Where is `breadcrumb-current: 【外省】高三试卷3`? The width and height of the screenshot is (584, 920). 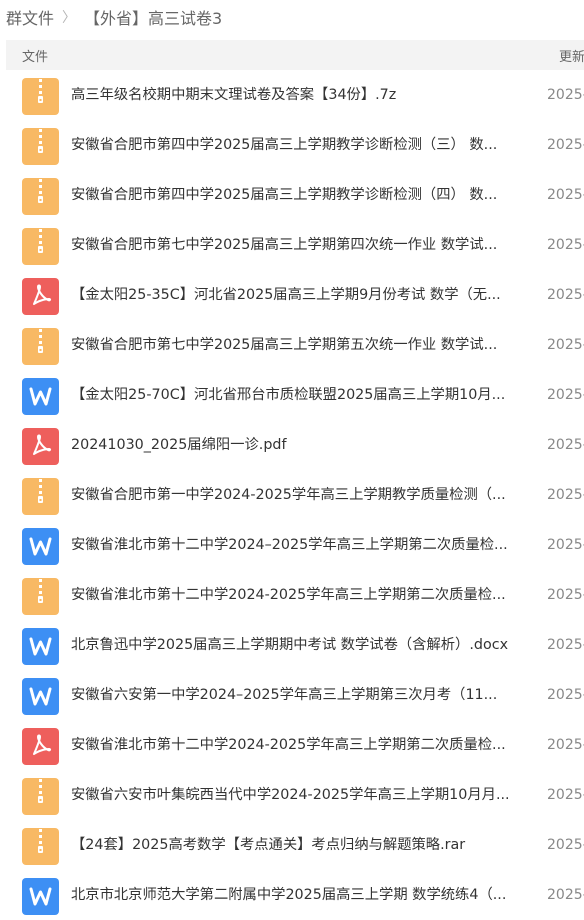
breadcrumb-current: 【外省】高三试卷3 is located at coordinates (153, 18).